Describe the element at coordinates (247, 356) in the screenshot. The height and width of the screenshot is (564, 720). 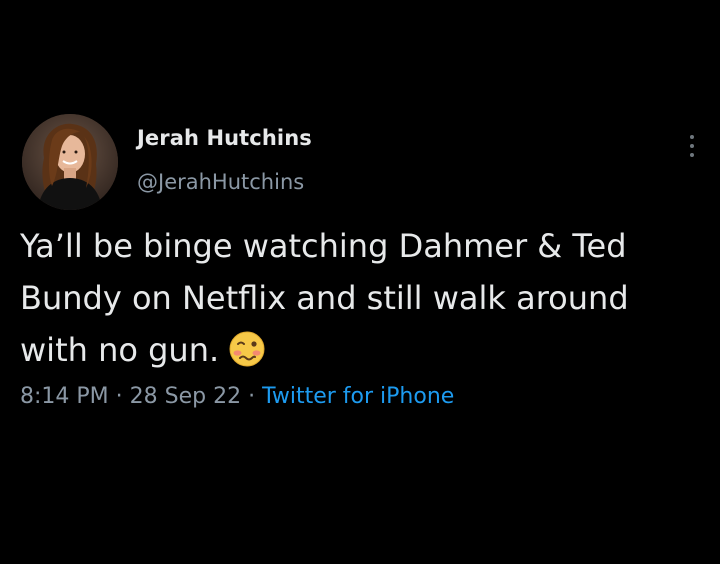
I see `woozy-face-icon` at that location.